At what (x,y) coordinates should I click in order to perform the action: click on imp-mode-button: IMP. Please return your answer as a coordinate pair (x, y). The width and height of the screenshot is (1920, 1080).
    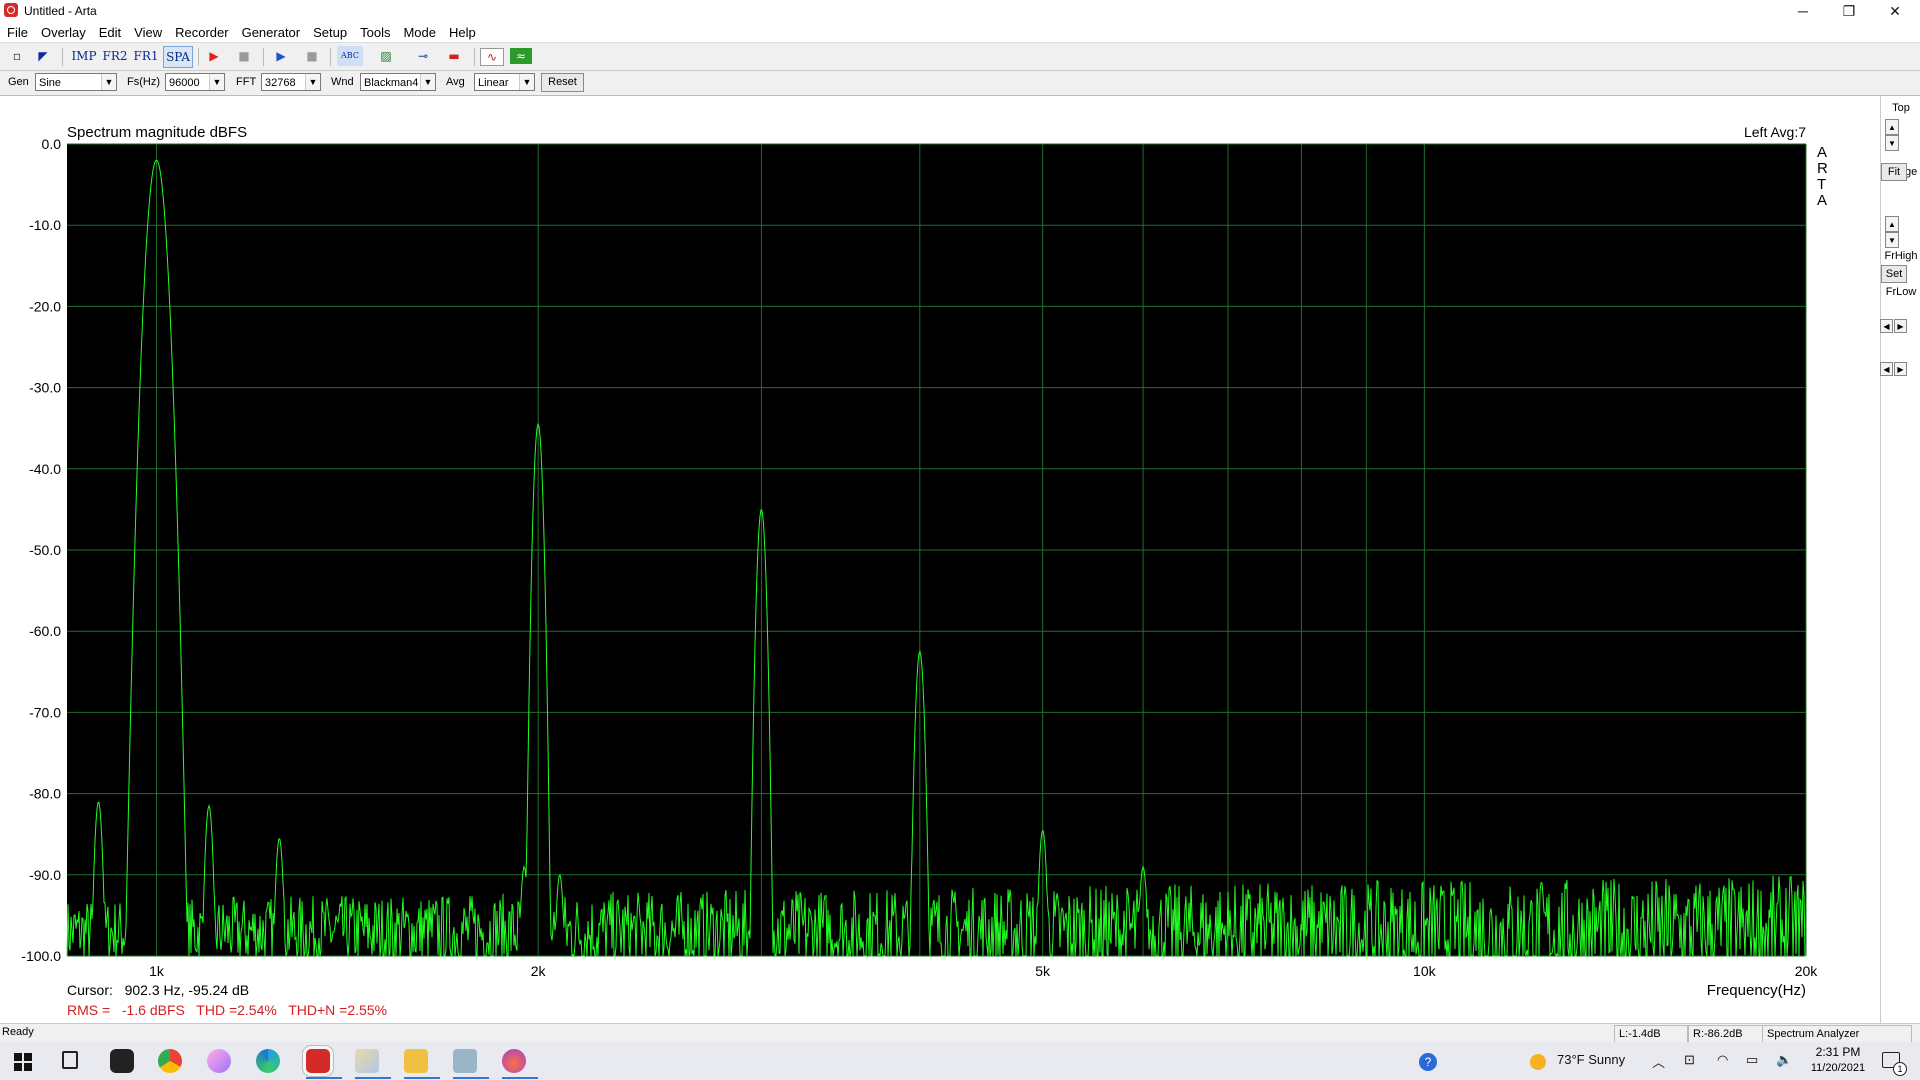
    Looking at the image, I should click on (84, 56).